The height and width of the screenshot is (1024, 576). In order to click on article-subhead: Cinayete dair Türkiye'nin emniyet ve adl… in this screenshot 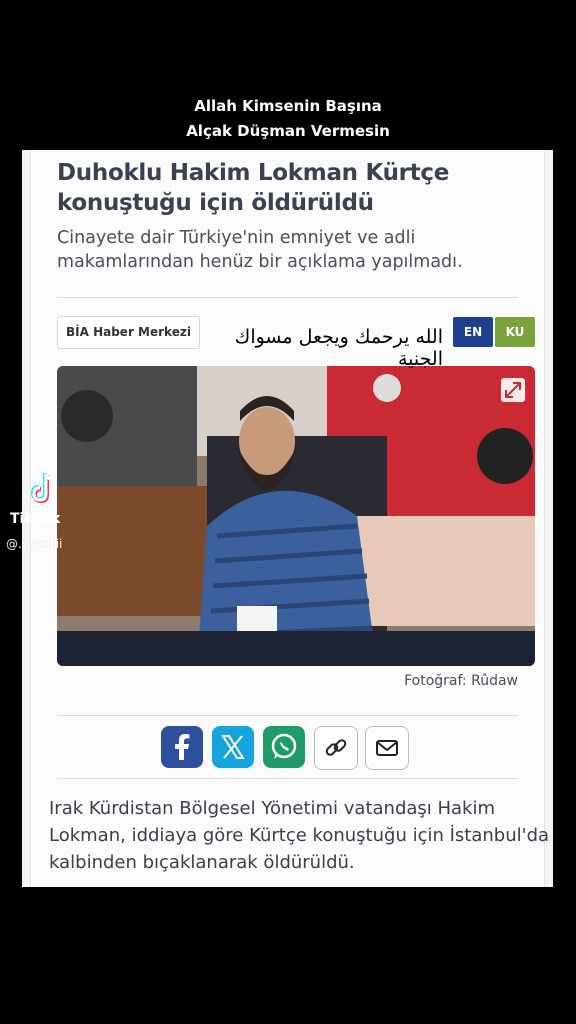, I will do `click(260, 250)`.